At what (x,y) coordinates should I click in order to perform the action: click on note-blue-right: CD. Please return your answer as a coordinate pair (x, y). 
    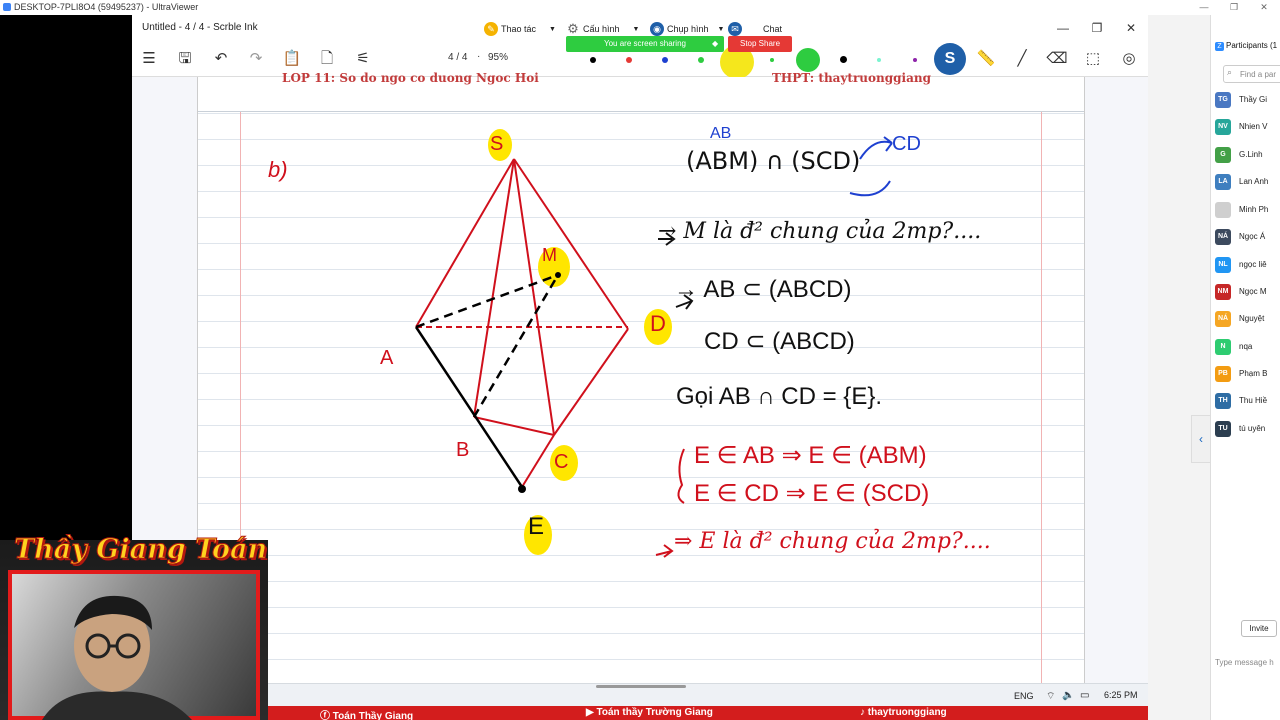
    Looking at the image, I should click on (906, 144).